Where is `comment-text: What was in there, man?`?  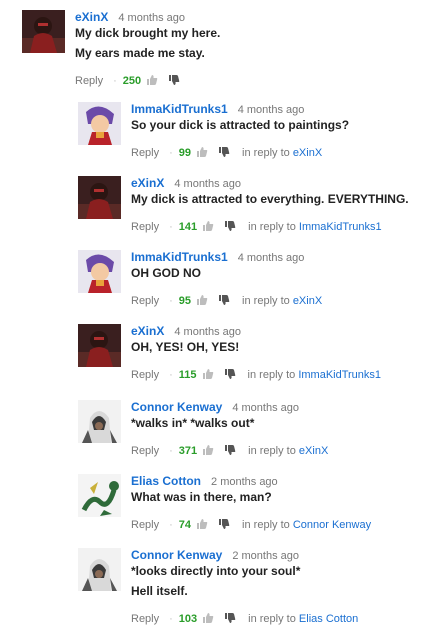 comment-text: What was in there, man? is located at coordinates (201, 497).